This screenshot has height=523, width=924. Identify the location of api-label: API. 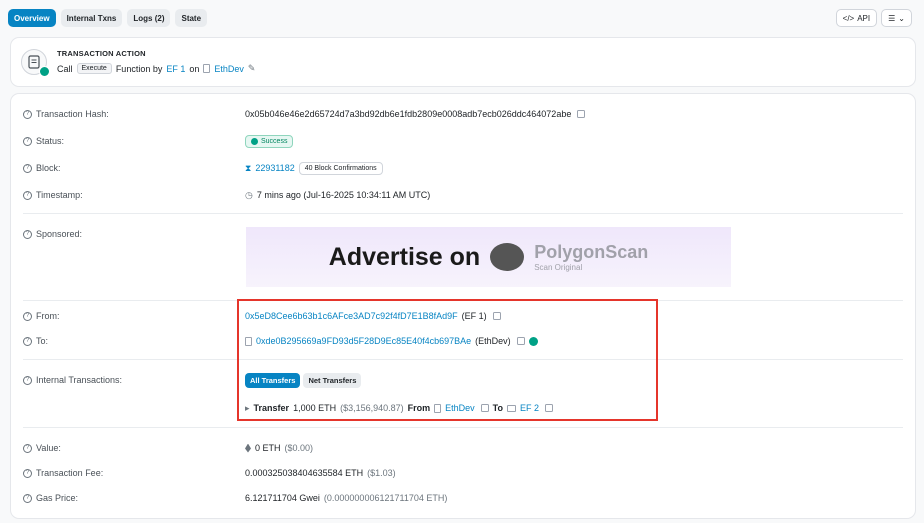
(864, 18).